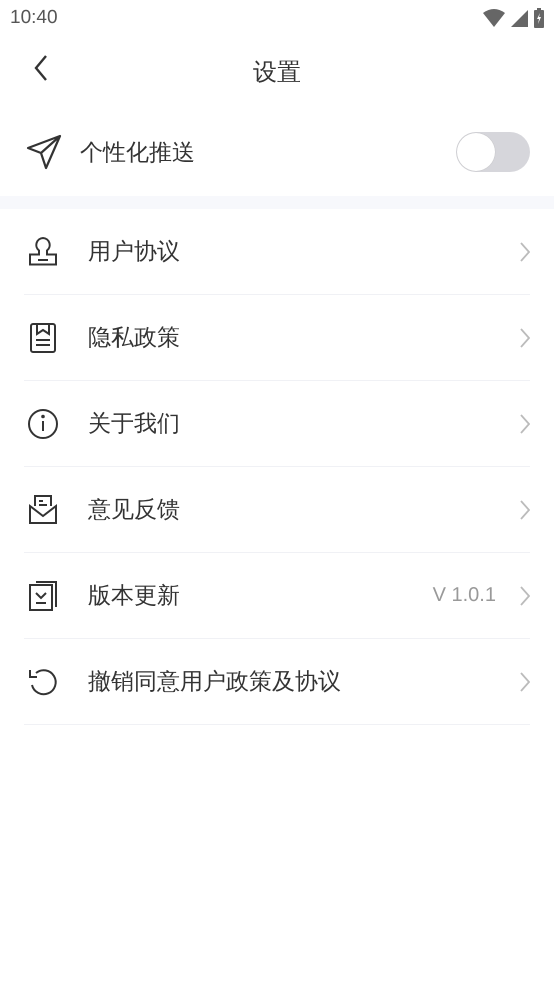 The height and width of the screenshot is (984, 554). What do you see at coordinates (215, 682) in the screenshot?
I see `row-label: 撤销同意用户政策及协议` at bounding box center [215, 682].